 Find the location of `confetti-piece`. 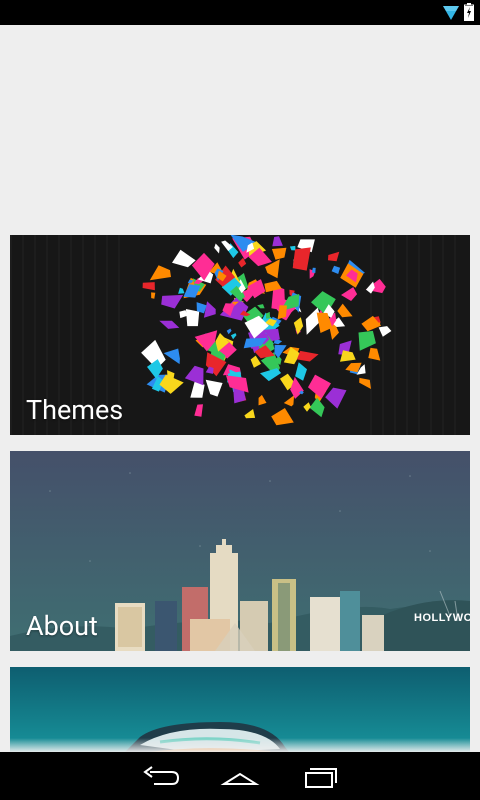

confetti-piece is located at coordinates (192, 318).